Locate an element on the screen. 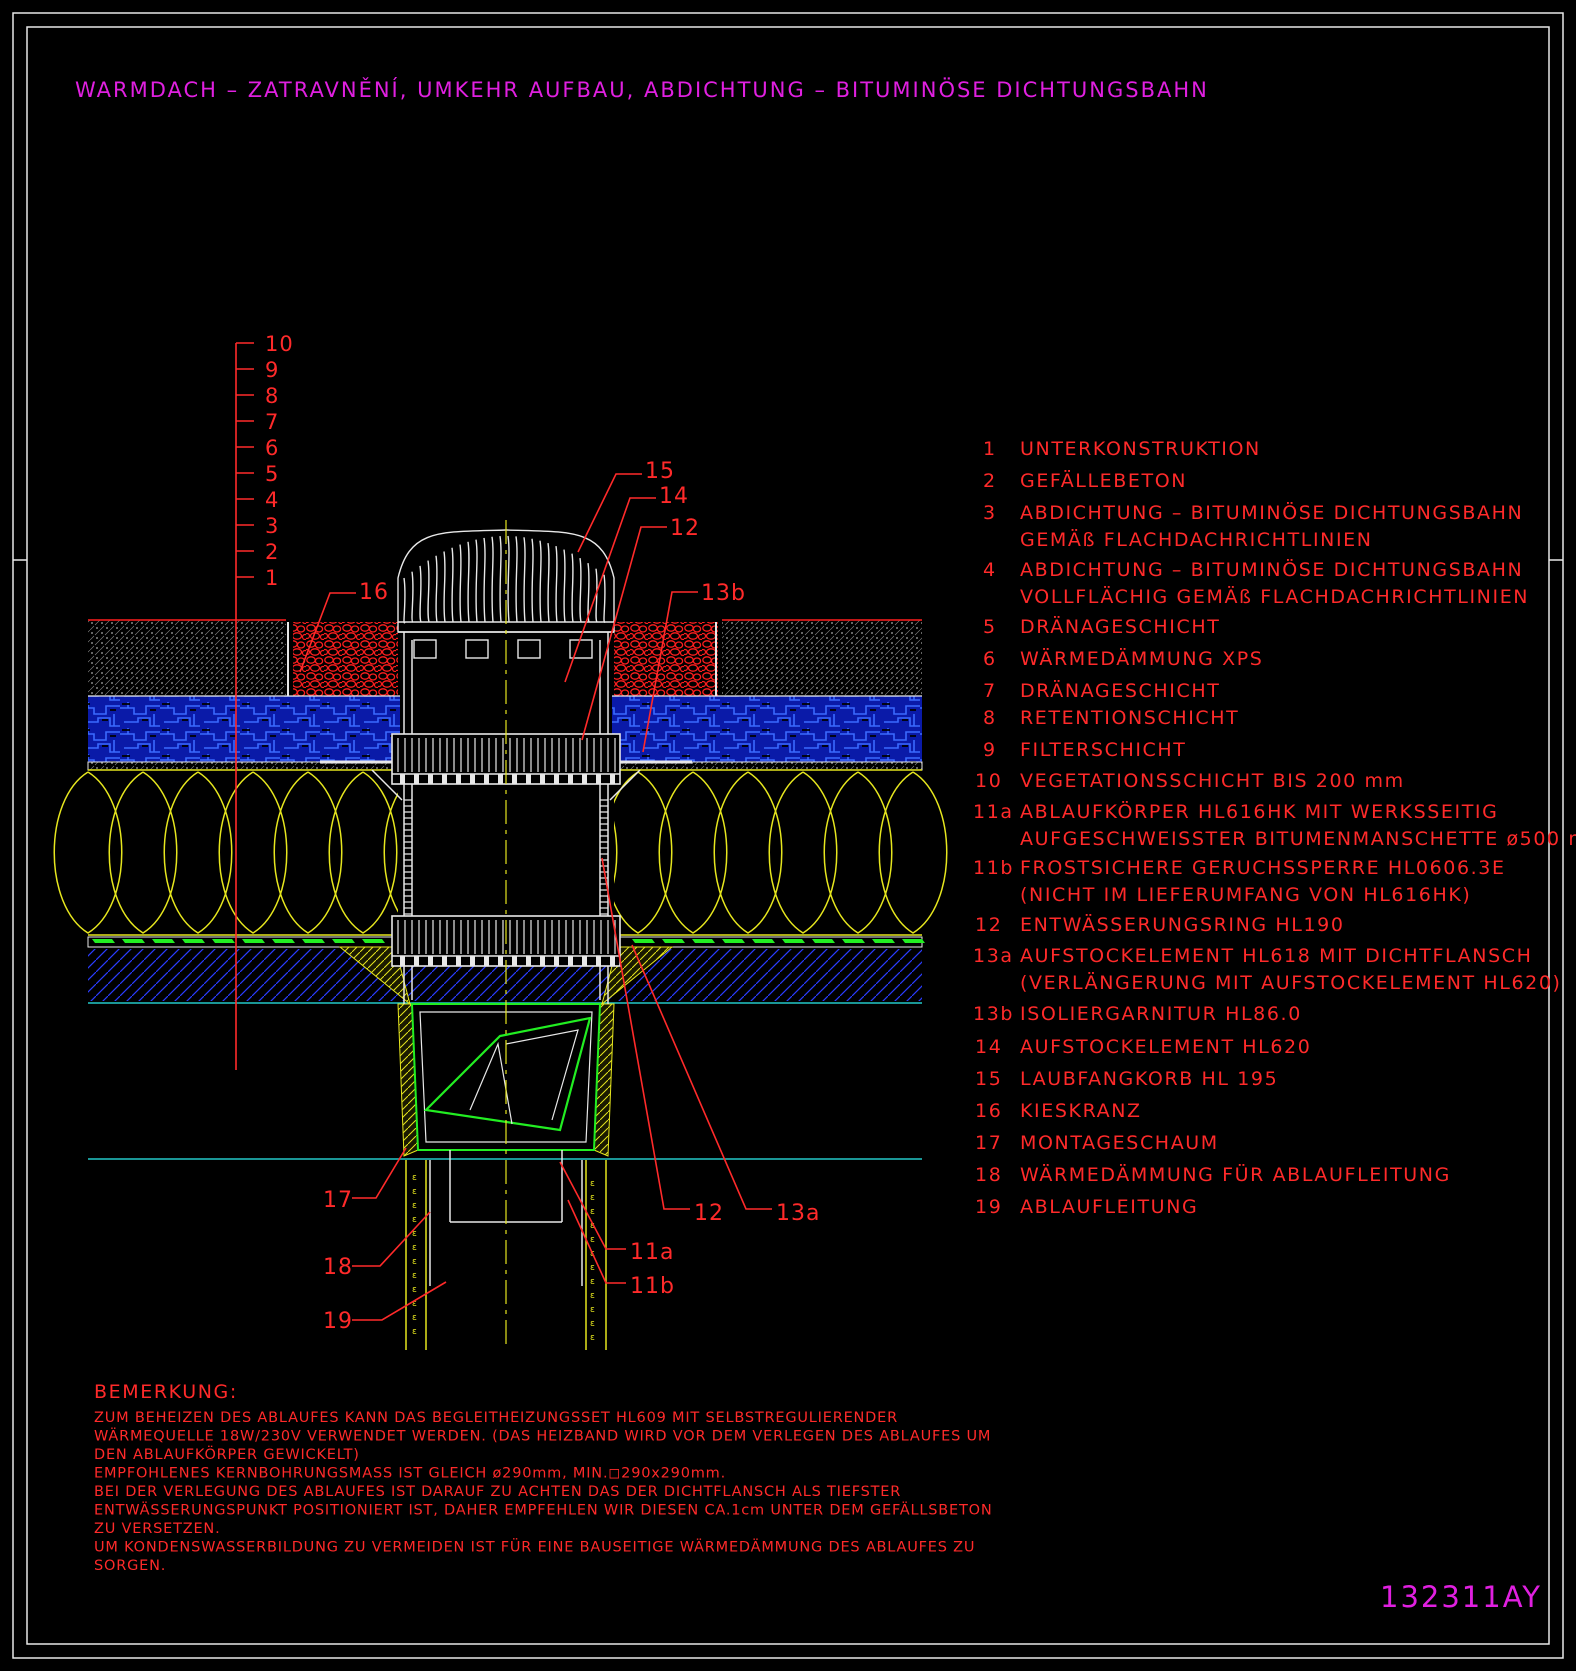  legend-number: 17 is located at coordinates (988, 1143).